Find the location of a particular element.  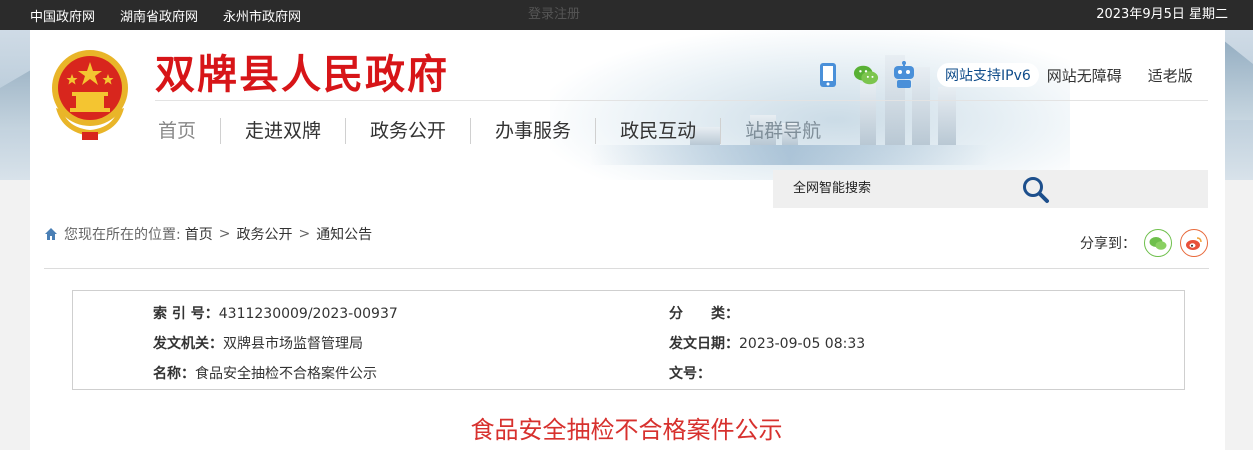

meta-docno: 文号： is located at coordinates (690, 373).